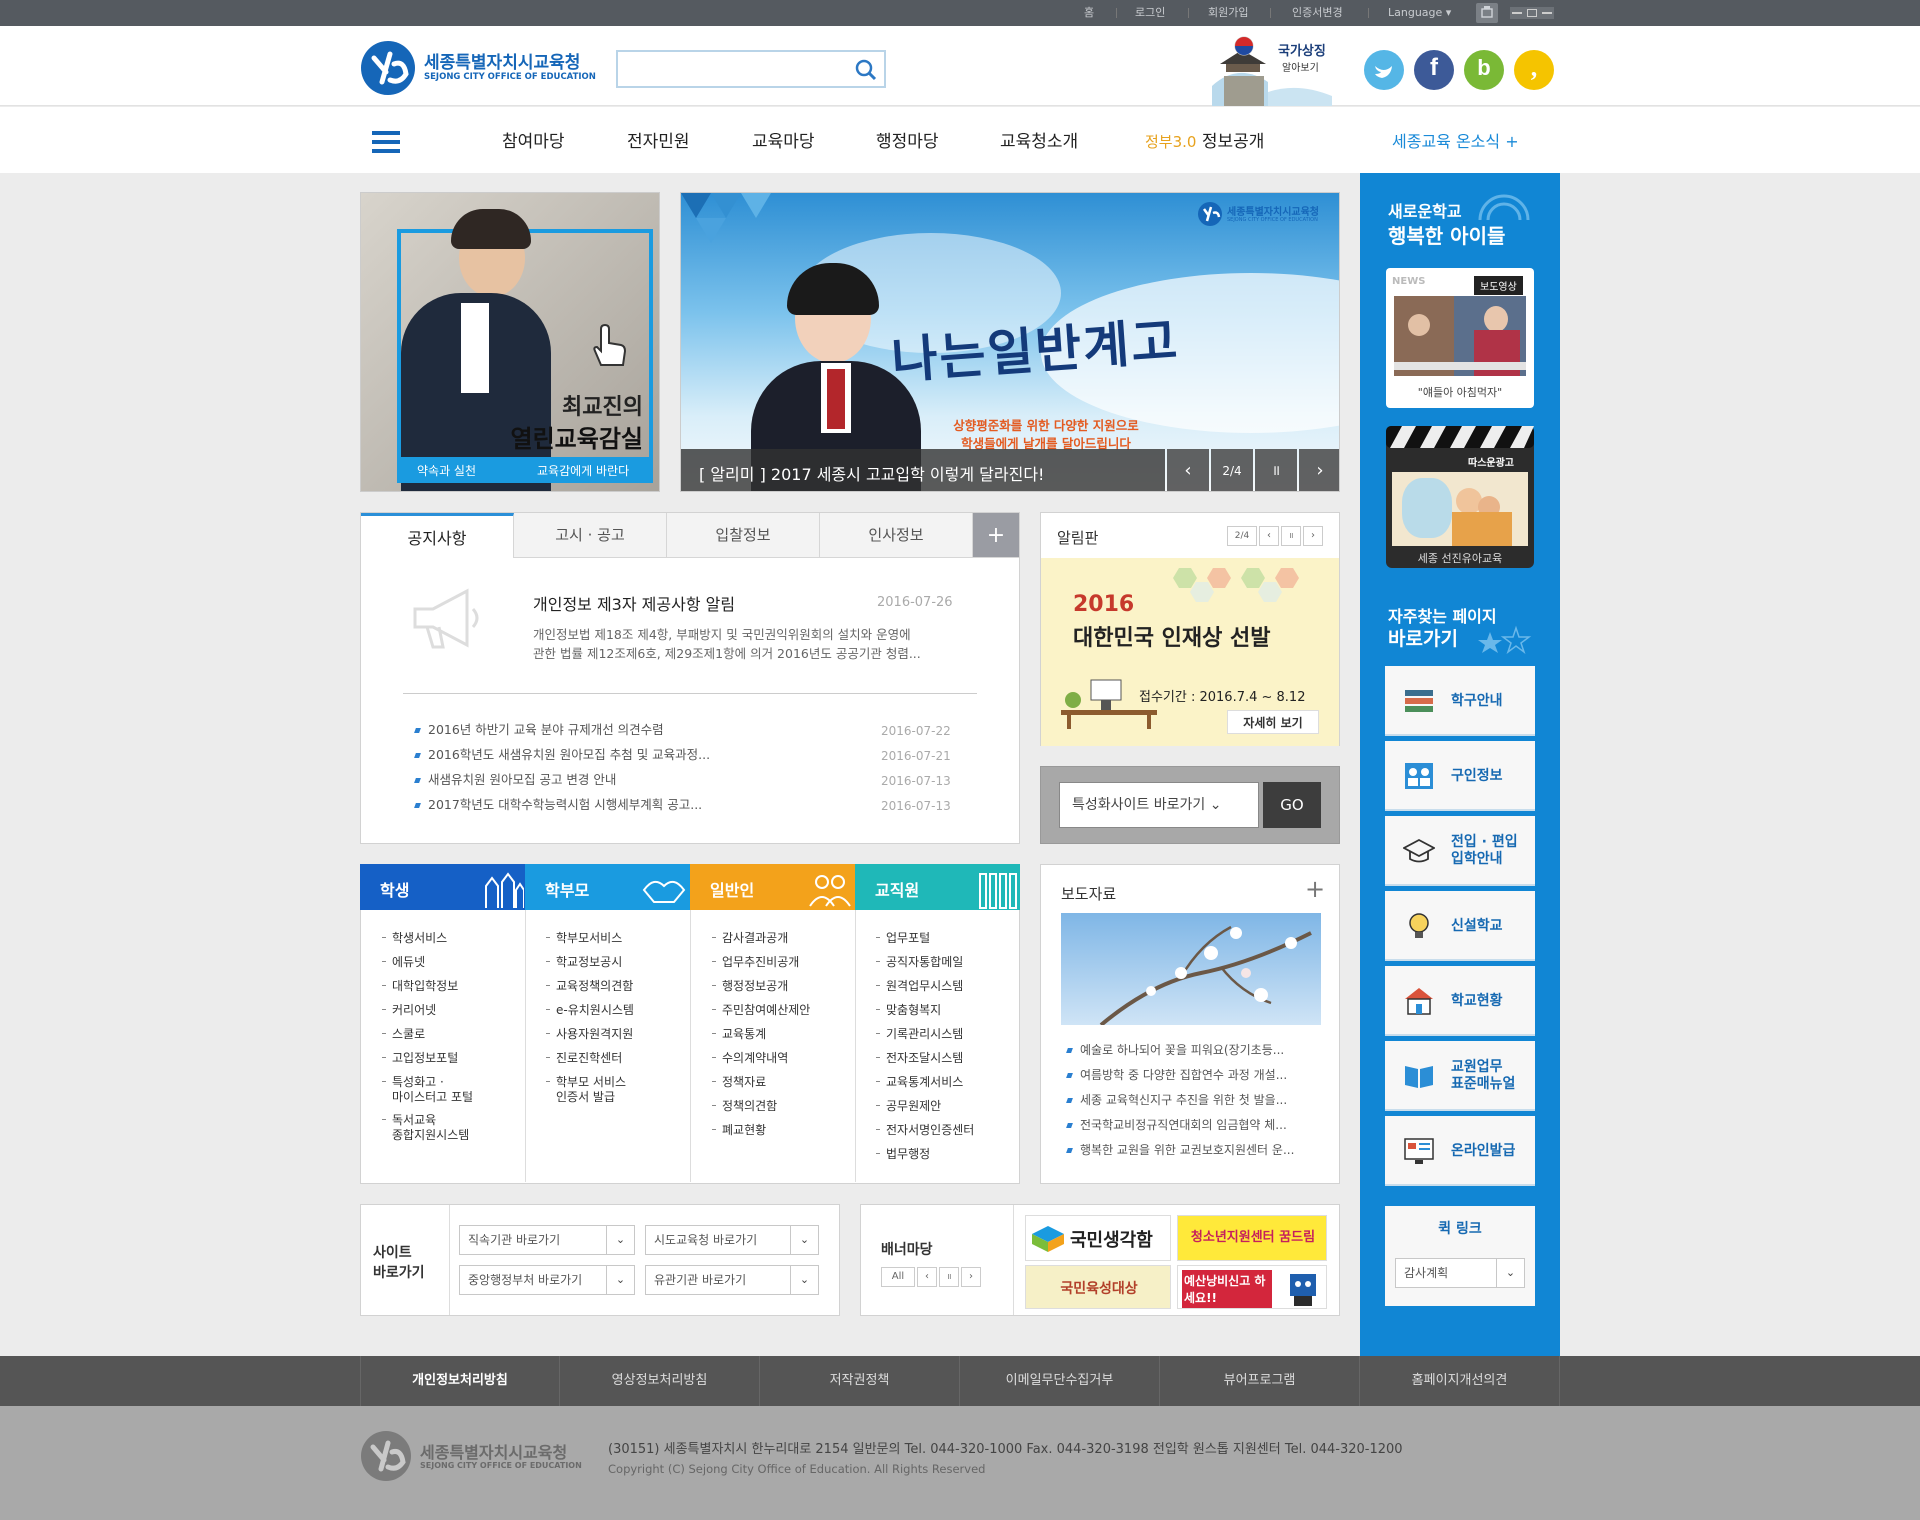  What do you see at coordinates (660, 1381) in the screenshot?
I see `footer-link-cctv: 영상정보처리방침` at bounding box center [660, 1381].